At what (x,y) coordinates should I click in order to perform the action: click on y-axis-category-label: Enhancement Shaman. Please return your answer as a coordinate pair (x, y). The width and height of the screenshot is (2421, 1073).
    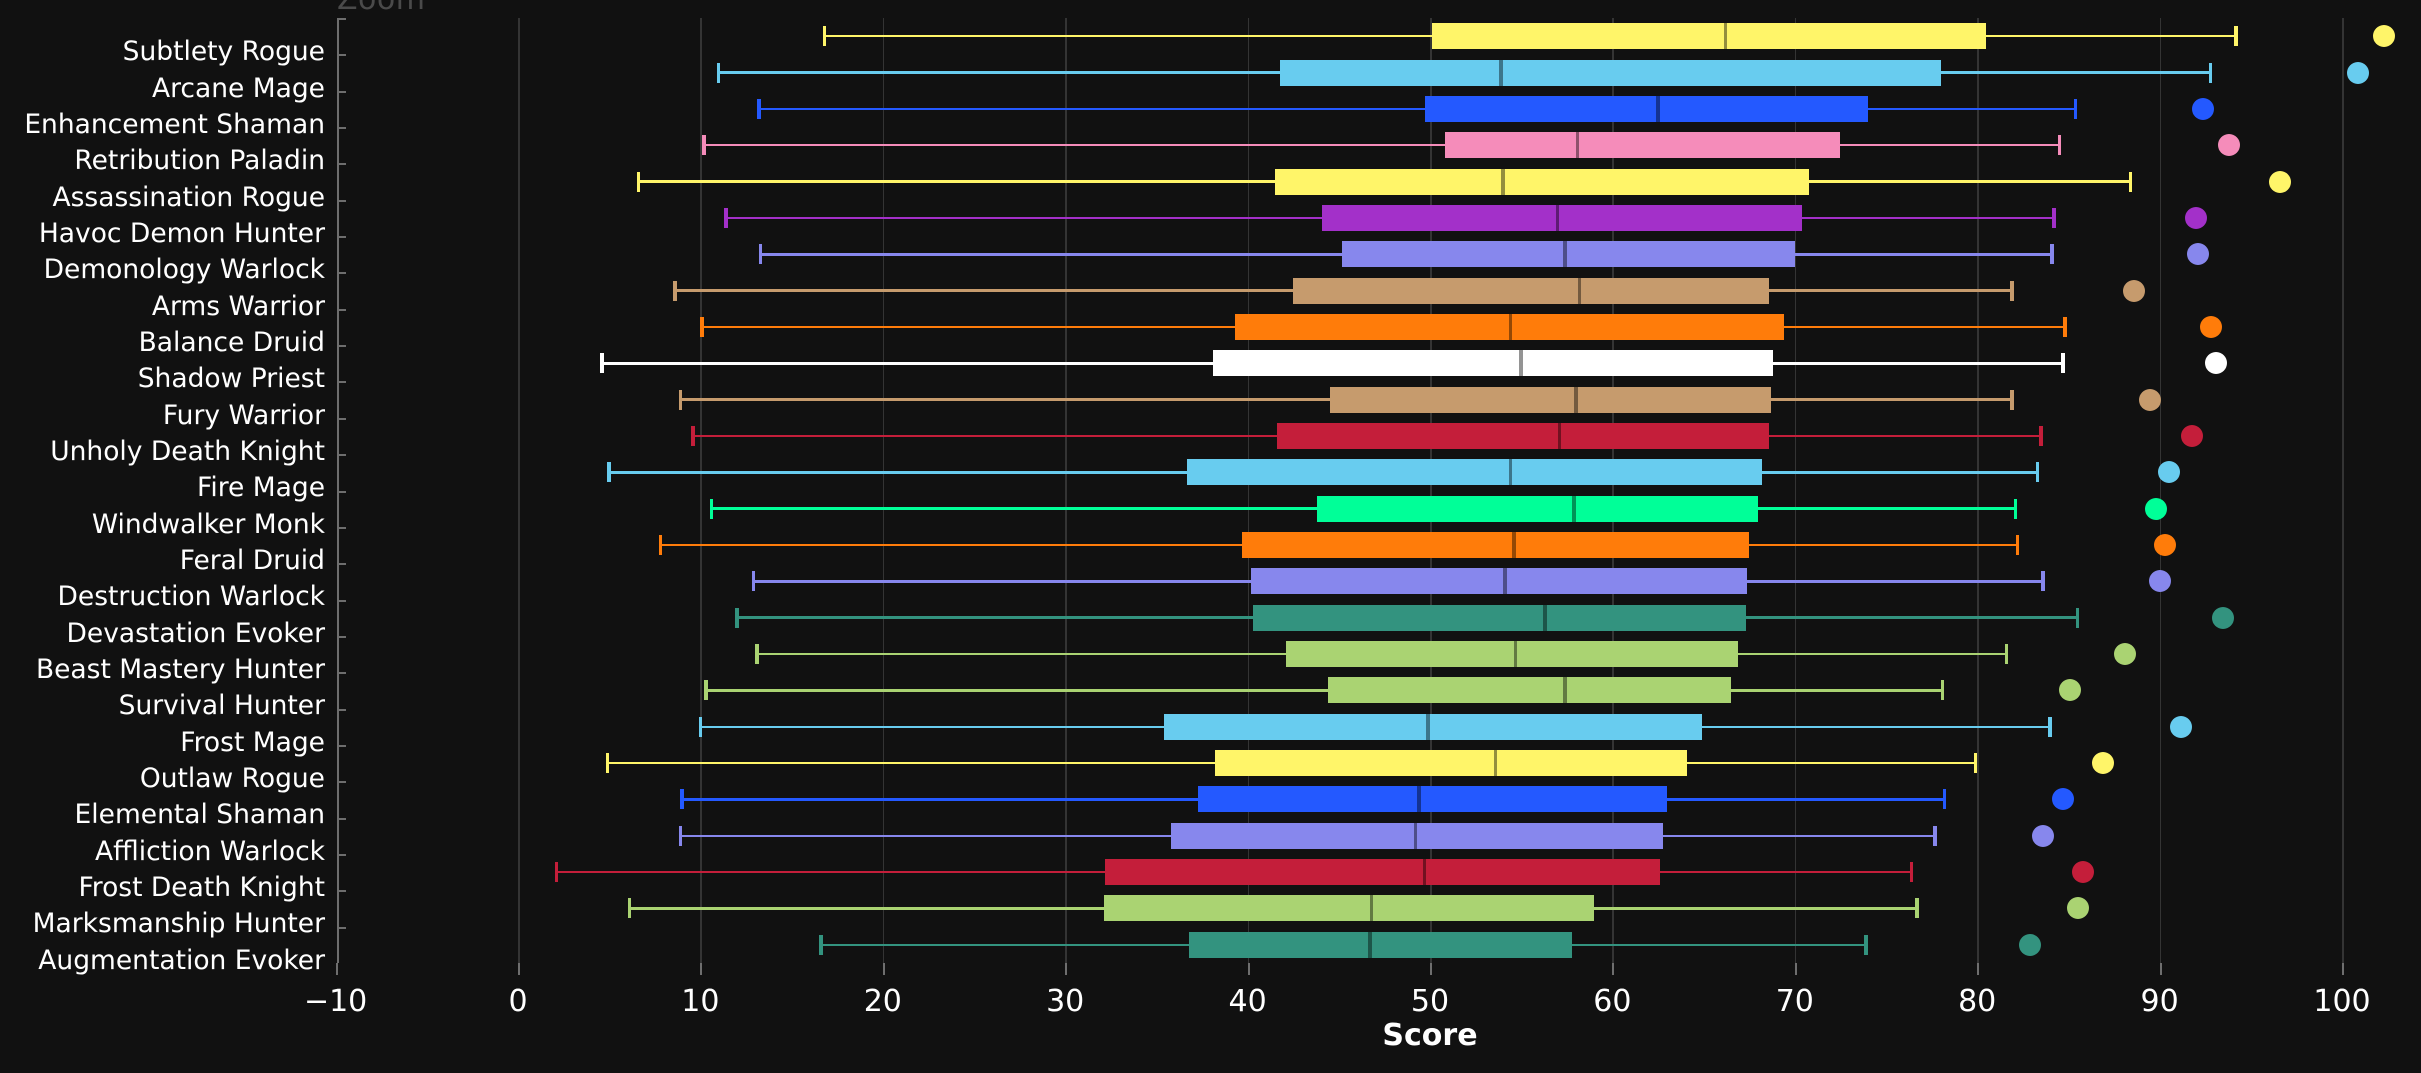
    Looking at the image, I should click on (174, 124).